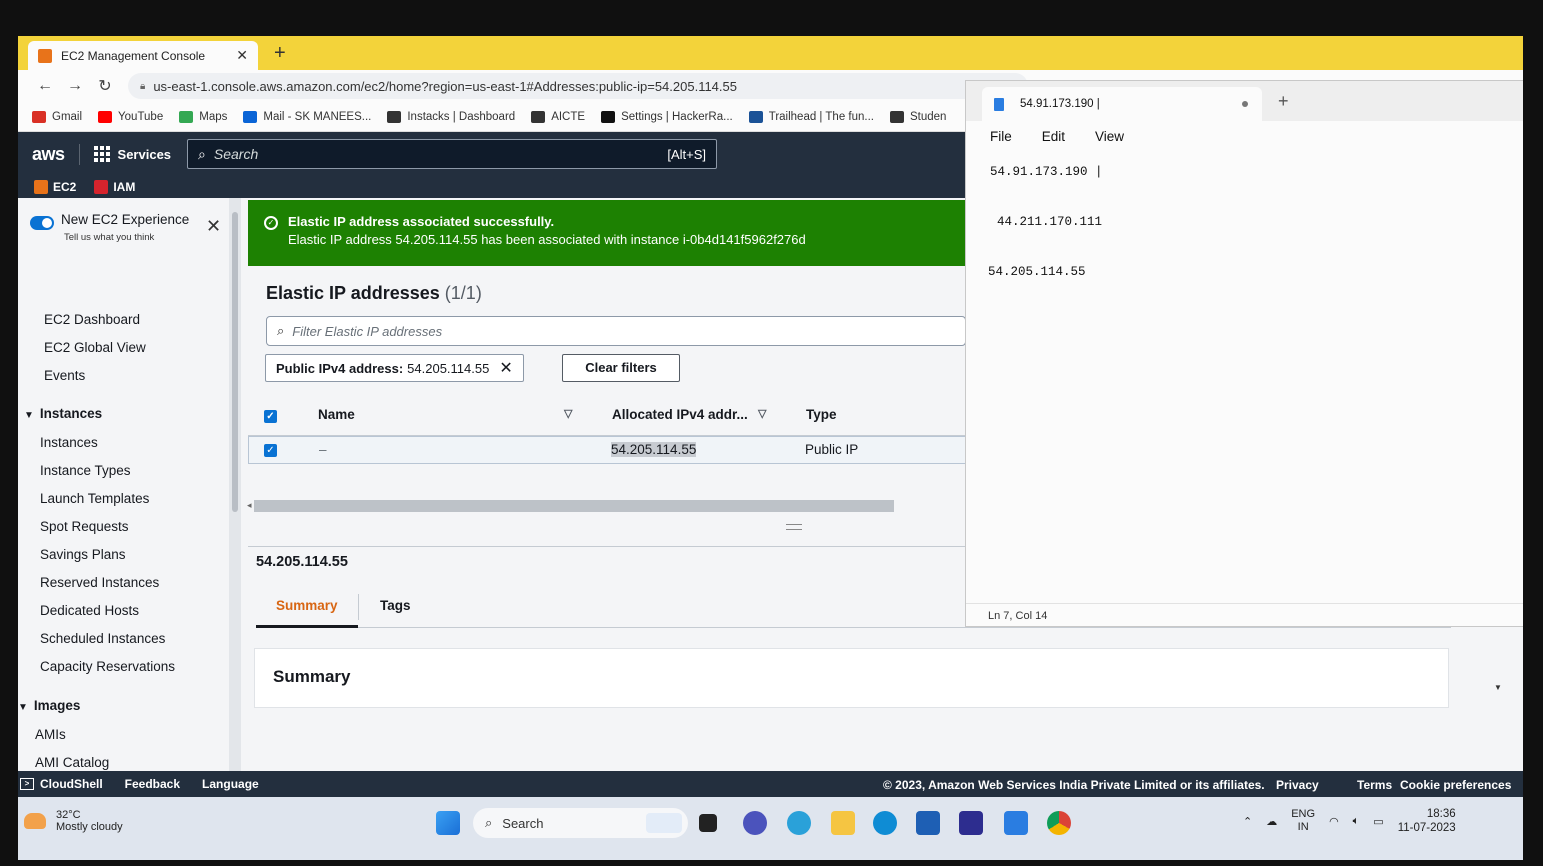 The image size is (1543, 866). I want to click on notepad-icon, so click(1016, 823).